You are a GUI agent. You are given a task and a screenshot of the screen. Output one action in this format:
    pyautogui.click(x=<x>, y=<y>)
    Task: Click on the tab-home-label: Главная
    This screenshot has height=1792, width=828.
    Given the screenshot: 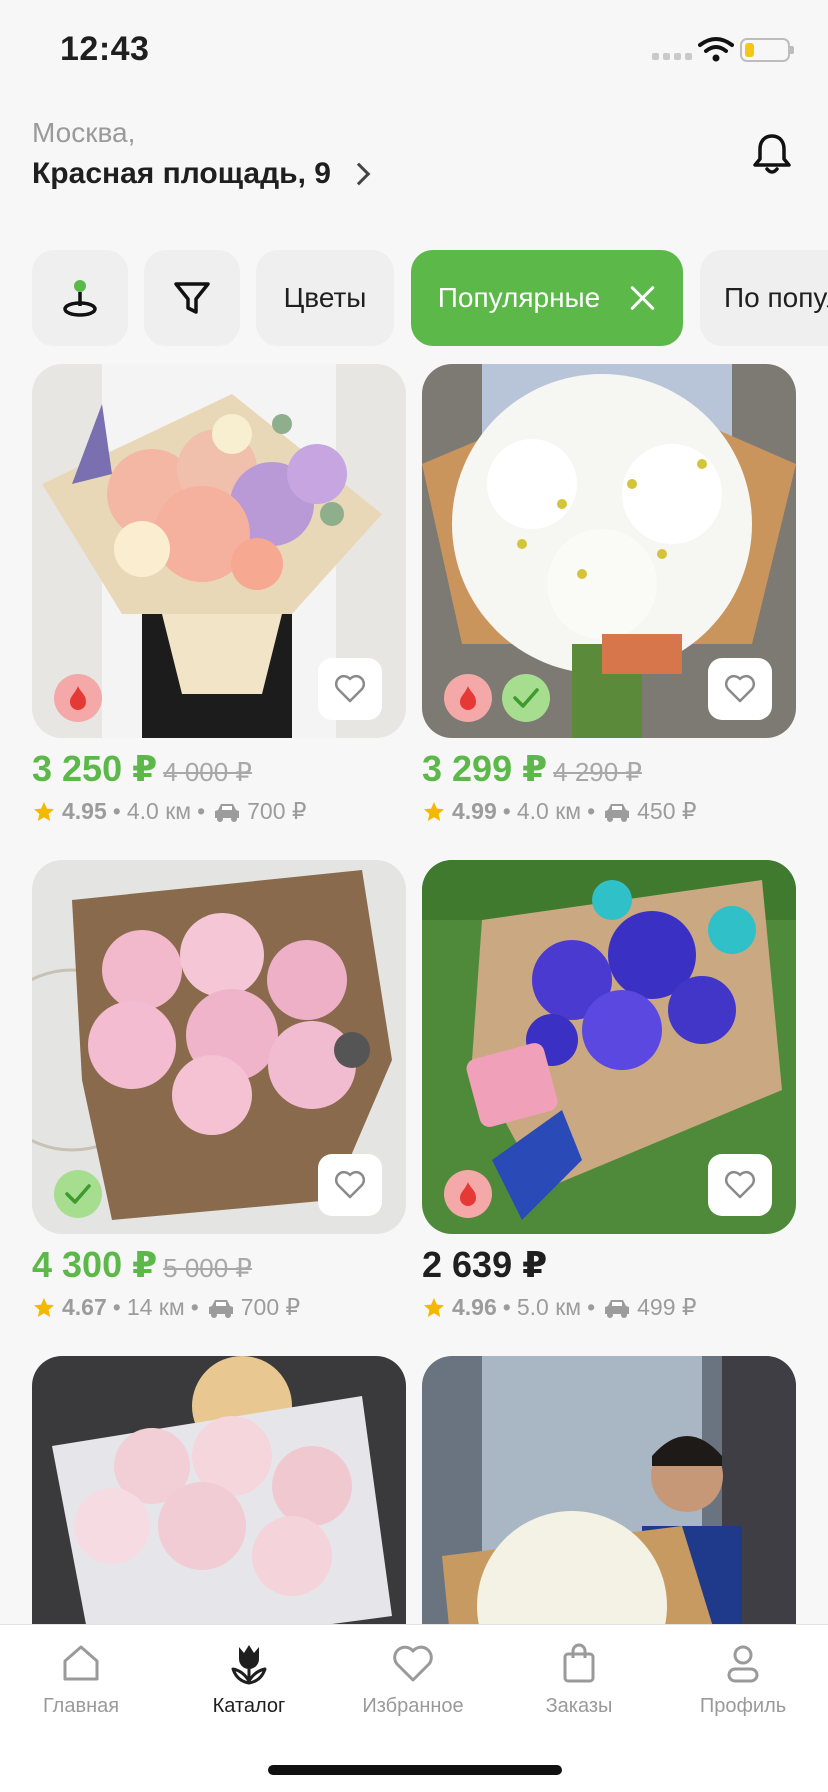 What is the action you would take?
    pyautogui.click(x=81, y=1706)
    